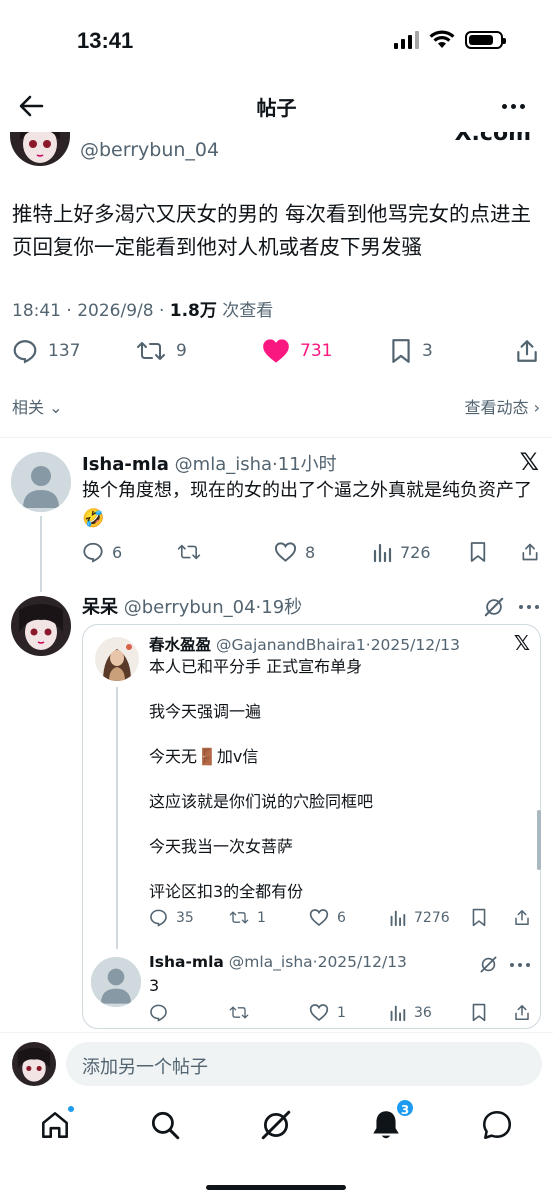  Describe the element at coordinates (419, 917) in the screenshot. I see `views-button: 7276` at that location.